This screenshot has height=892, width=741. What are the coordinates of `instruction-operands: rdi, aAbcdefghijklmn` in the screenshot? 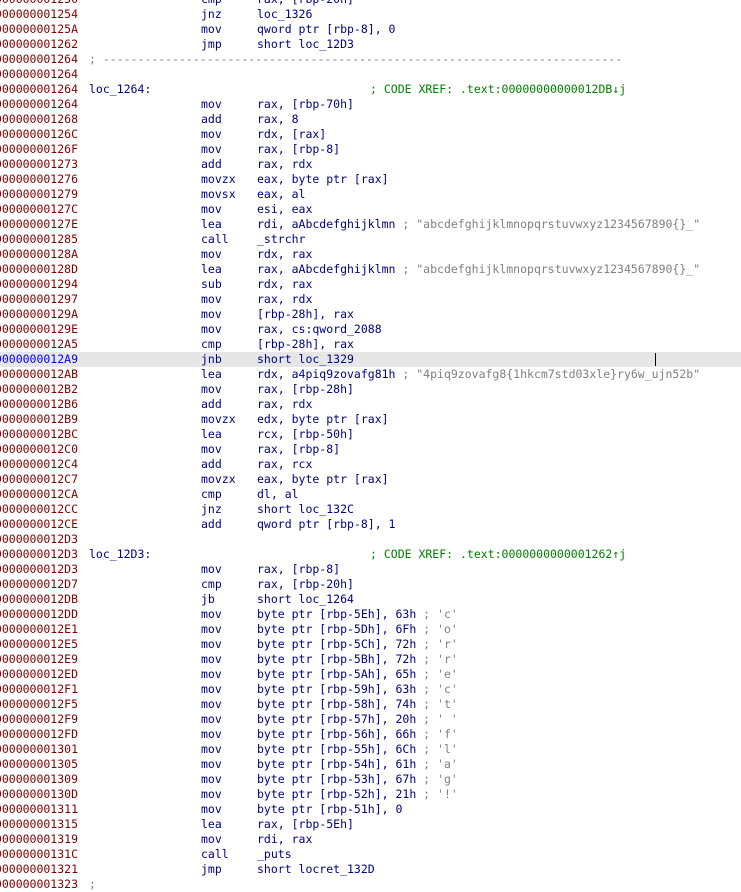 It's located at (326, 224).